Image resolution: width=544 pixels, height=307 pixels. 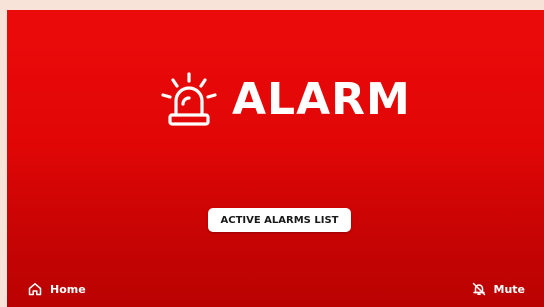 I want to click on mute-button: Mute, so click(x=499, y=289).